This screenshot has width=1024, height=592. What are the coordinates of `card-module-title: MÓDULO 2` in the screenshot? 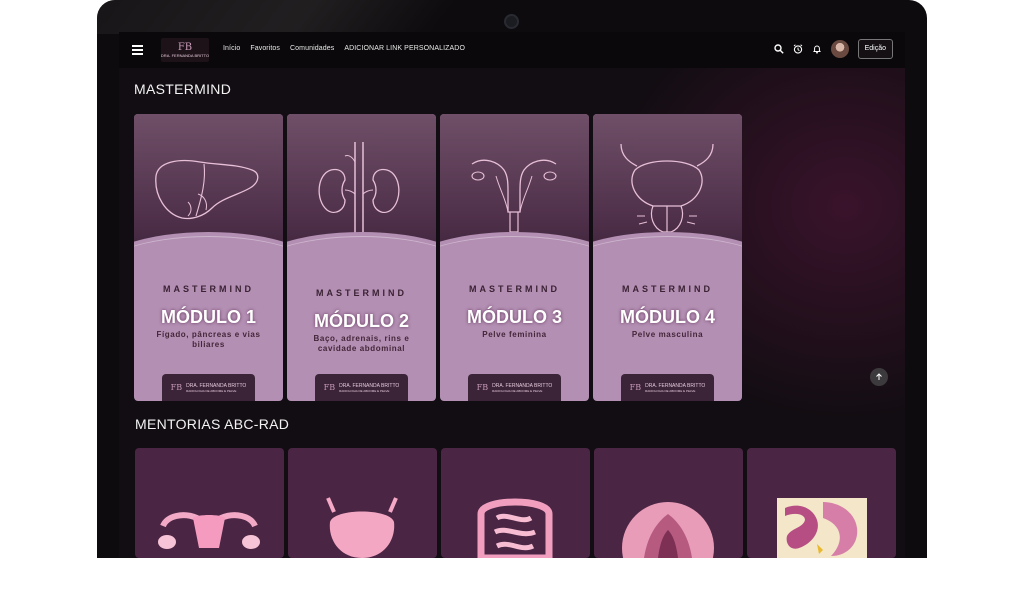 It's located at (361, 321).